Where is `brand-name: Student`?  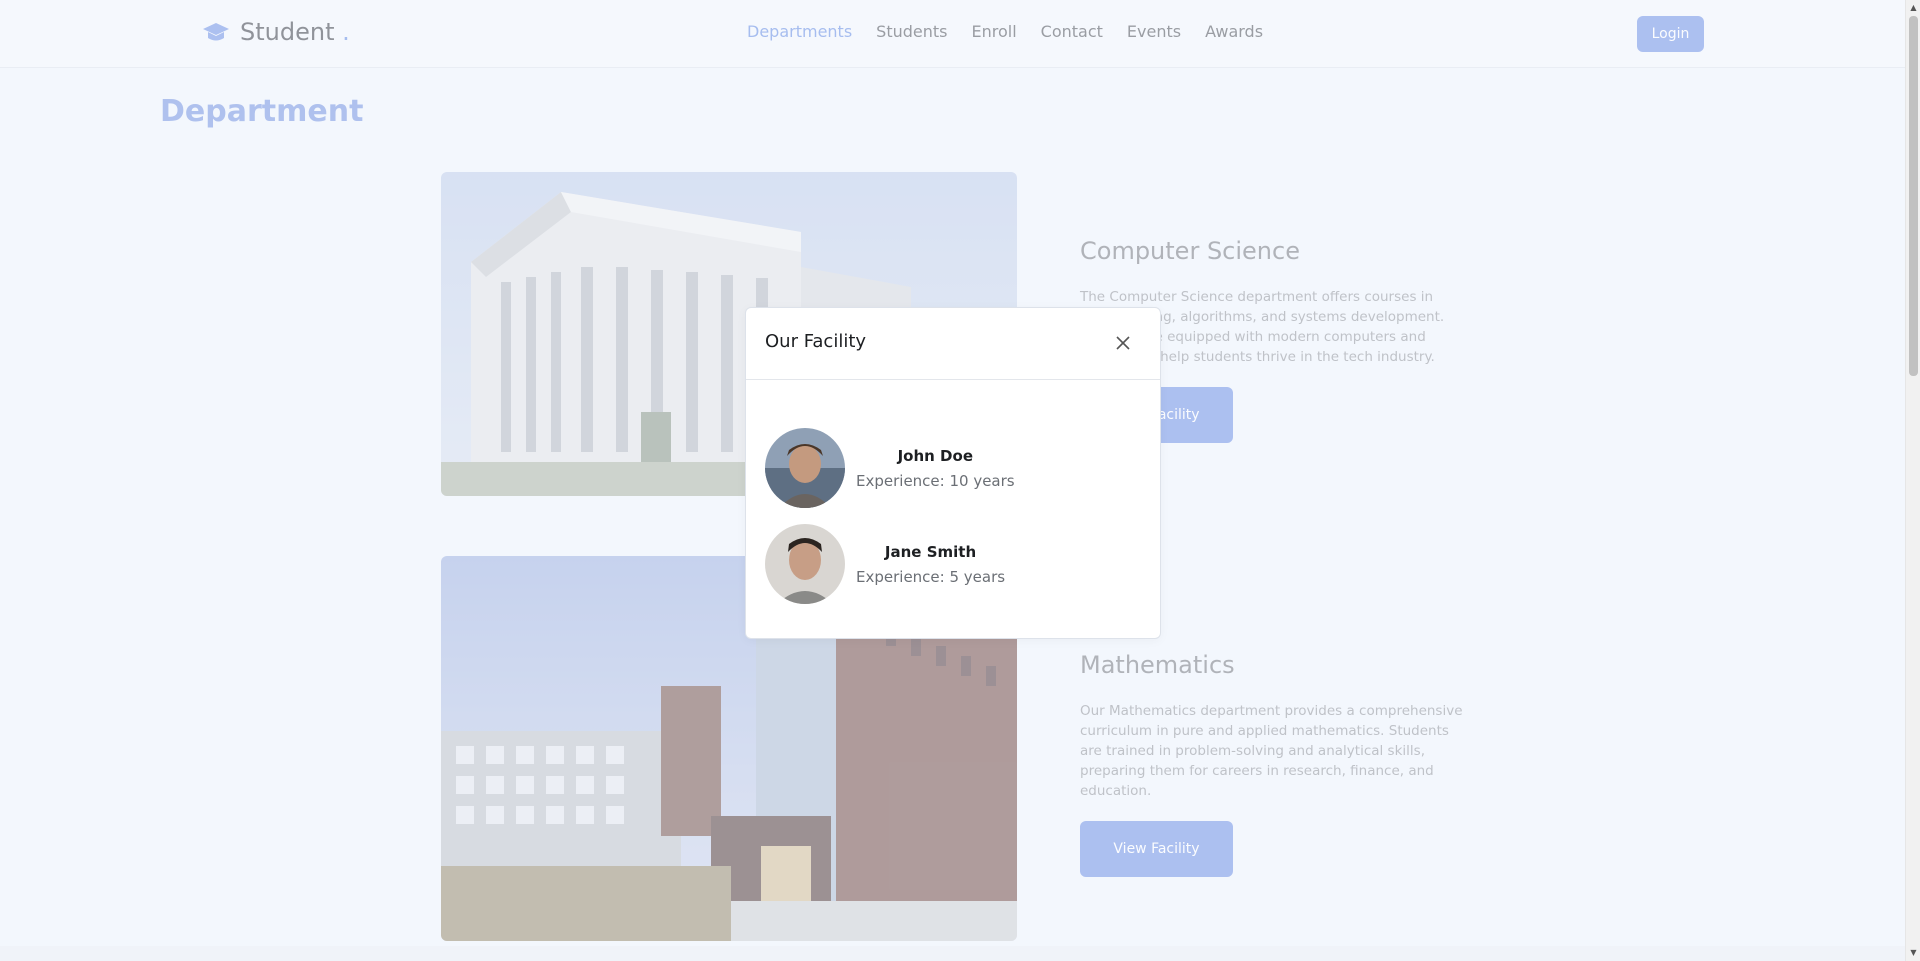 brand-name: Student is located at coordinates (287, 32).